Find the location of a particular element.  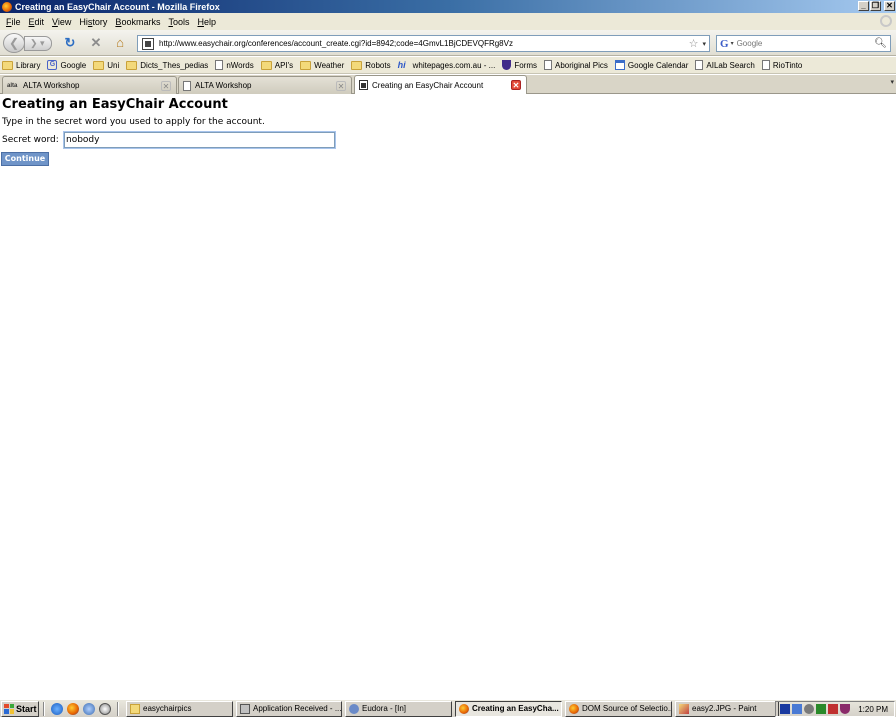

bookmark-label: API's is located at coordinates (284, 65).